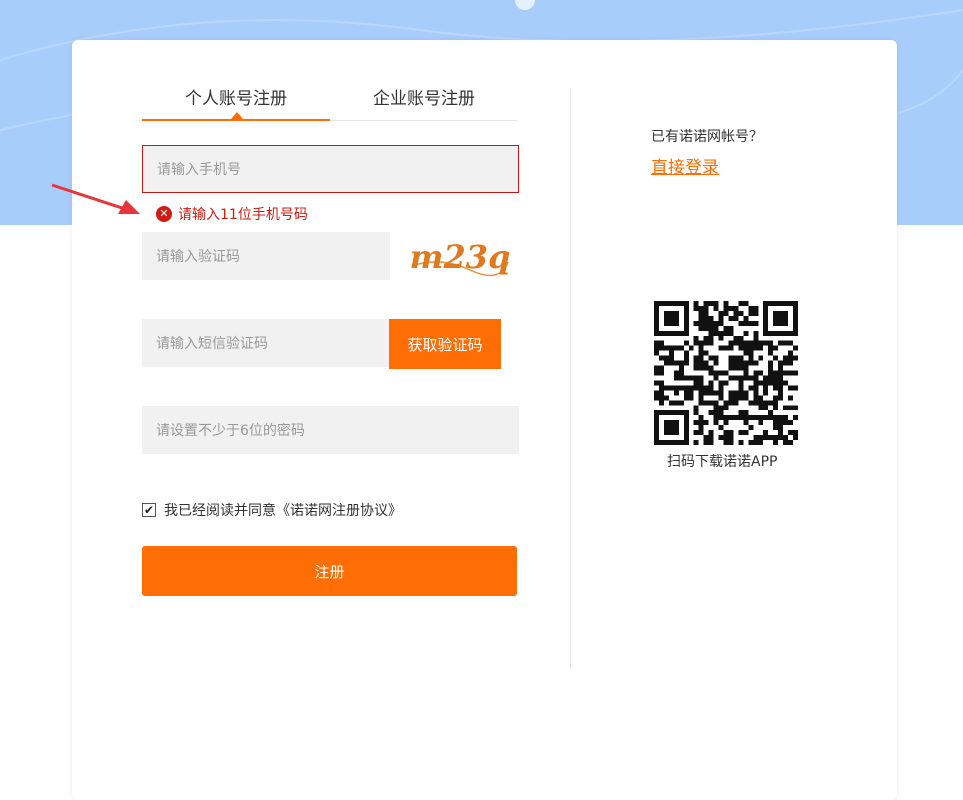  I want to click on phone-error-message: ✕ 请输入11位手机号码, so click(232, 214).